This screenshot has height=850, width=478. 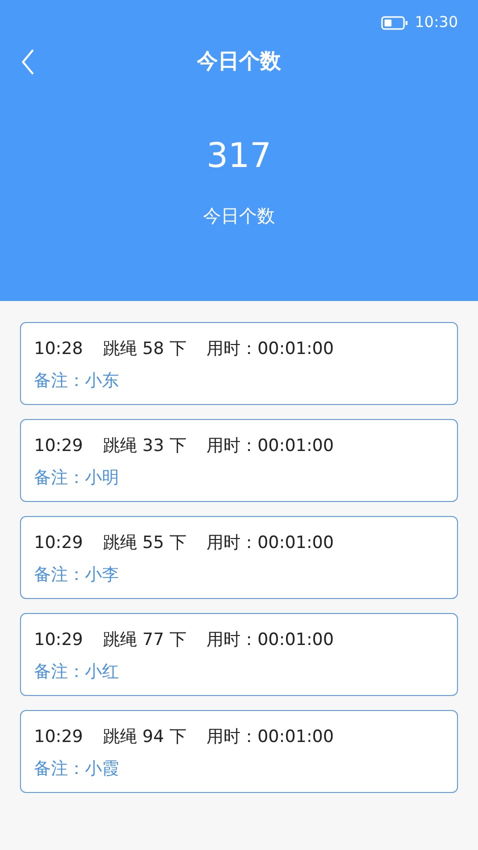 What do you see at coordinates (239, 156) in the screenshot?
I see `total-count: 317` at bounding box center [239, 156].